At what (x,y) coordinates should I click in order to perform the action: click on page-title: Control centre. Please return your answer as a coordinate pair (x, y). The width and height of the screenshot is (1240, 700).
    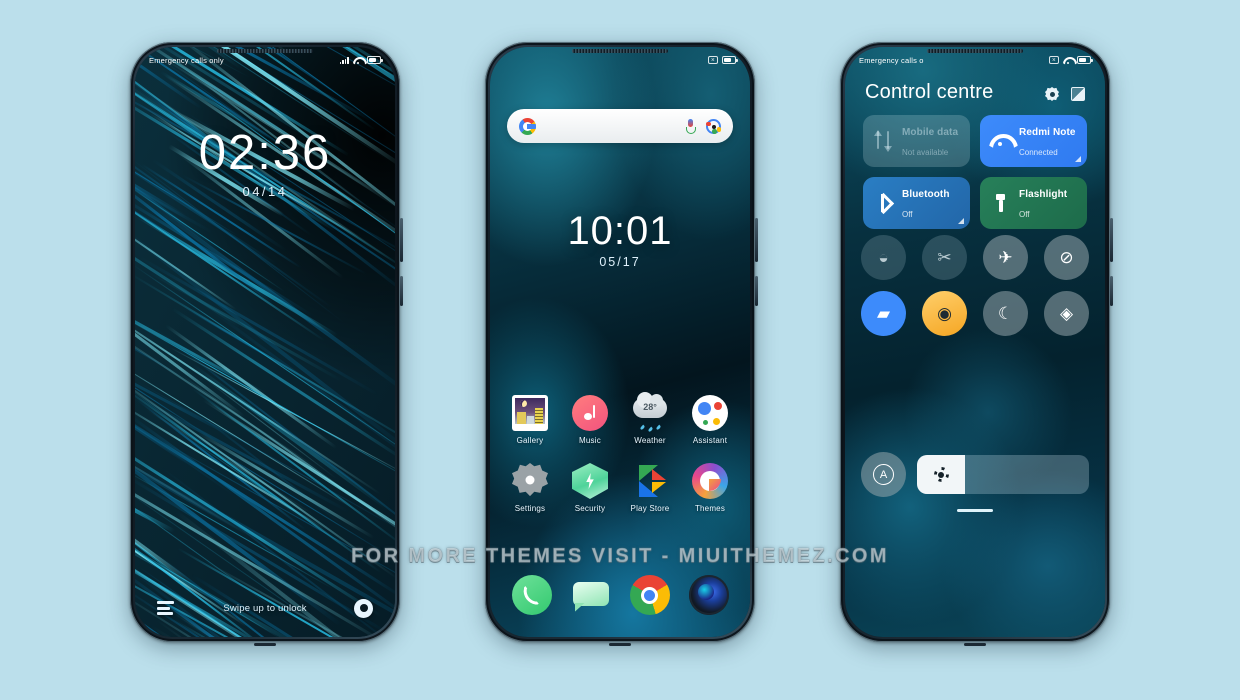
    Looking at the image, I should click on (929, 92).